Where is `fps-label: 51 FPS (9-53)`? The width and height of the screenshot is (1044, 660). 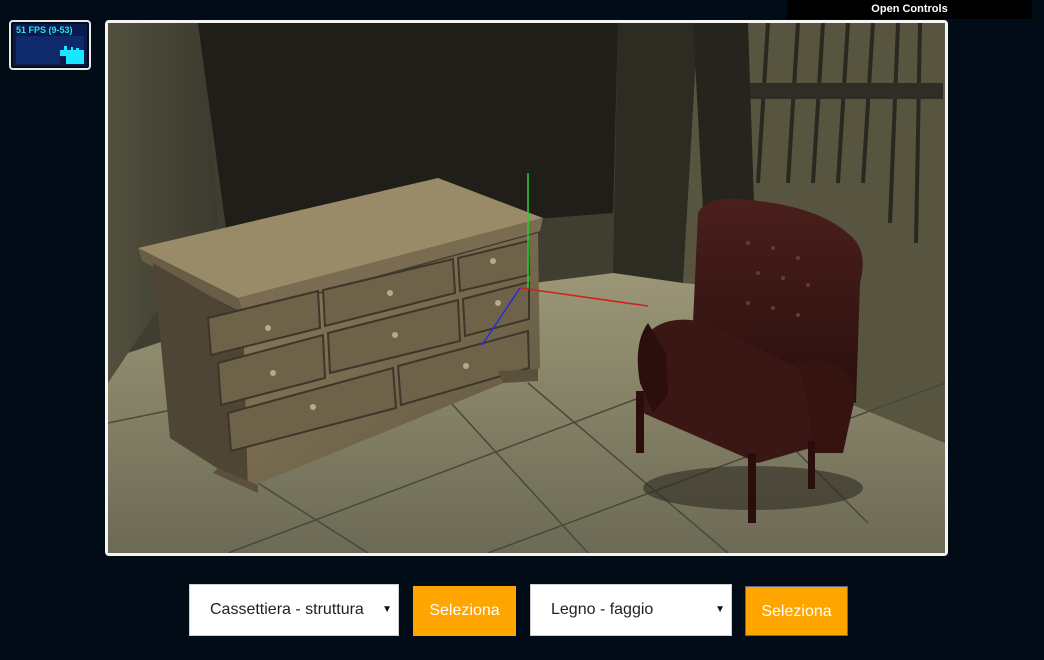 fps-label: 51 FPS (9-53) is located at coordinates (44, 30).